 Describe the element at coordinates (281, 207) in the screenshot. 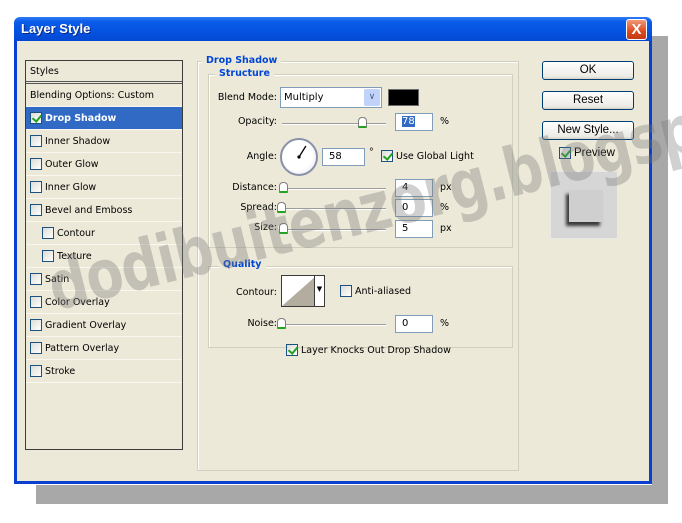

I see `spread-slider-thumb` at that location.